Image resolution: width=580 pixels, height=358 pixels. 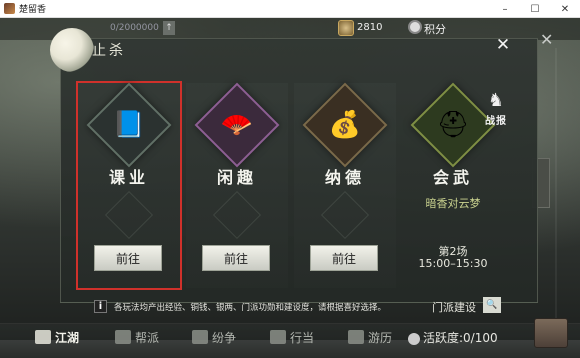 I want to click on activity-card-virtue: 💰 纳德 前往, so click(x=345, y=185).